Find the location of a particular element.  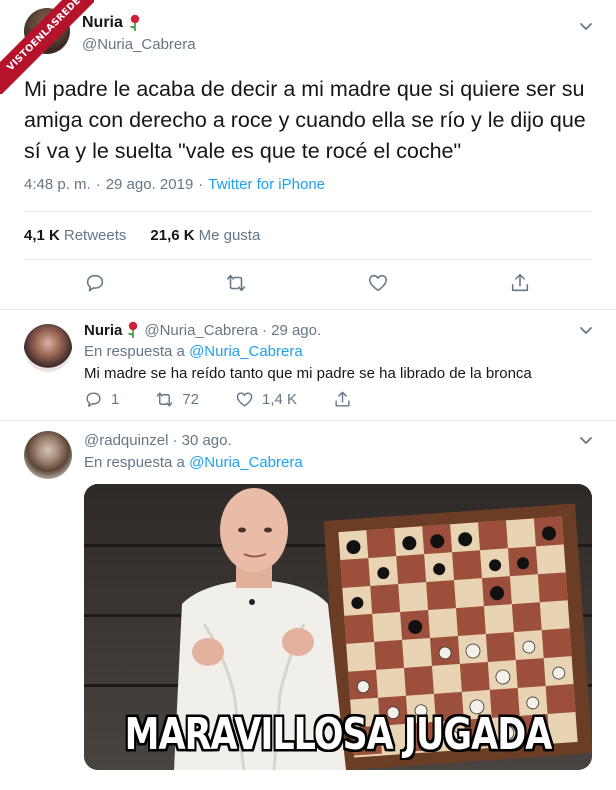

like-count: 1,4 K is located at coordinates (280, 399).